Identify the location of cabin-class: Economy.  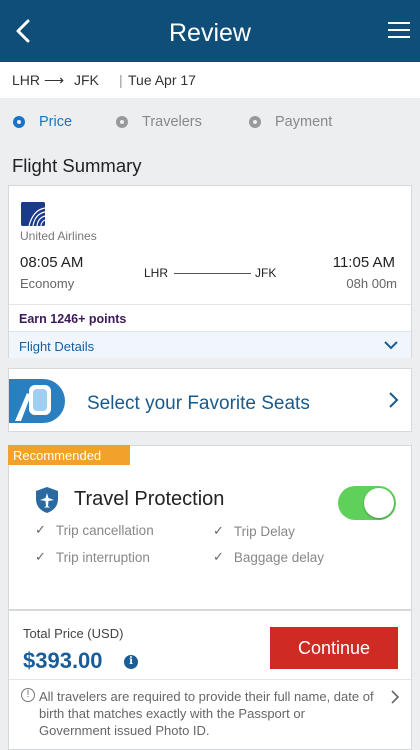
(47, 283).